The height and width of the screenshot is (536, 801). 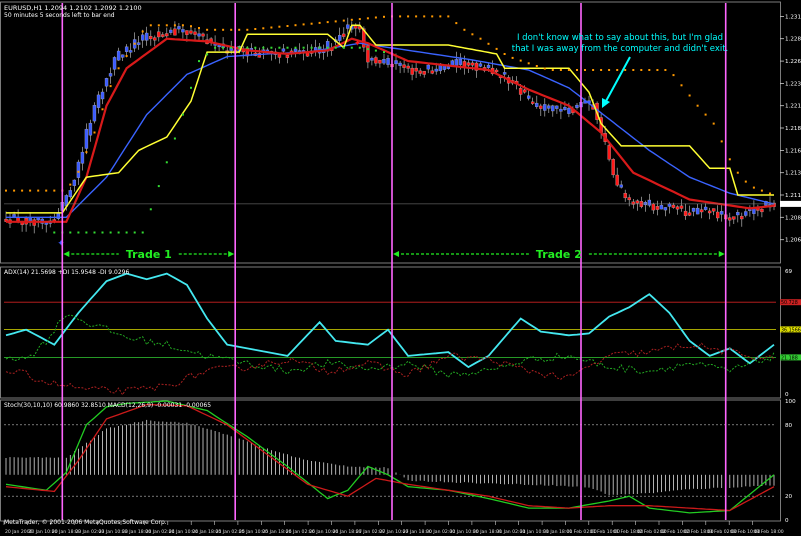 What do you see at coordinates (793, 62) in the screenshot?
I see `price-tick-label: 1.2260` at bounding box center [793, 62].